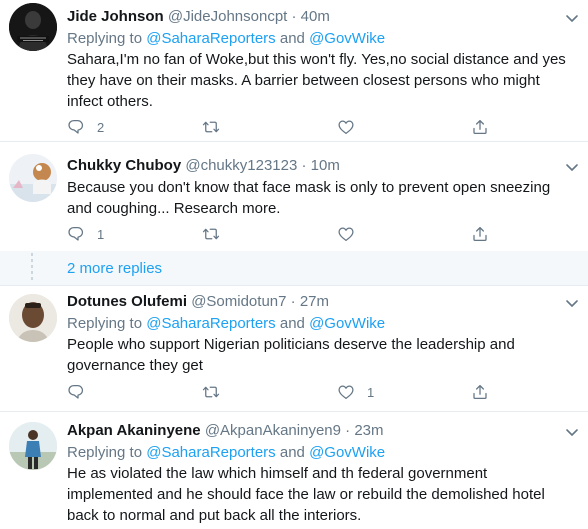 This screenshot has width=588, height=529. I want to click on user-handle: @JideJohnsoncpt, so click(227, 16).